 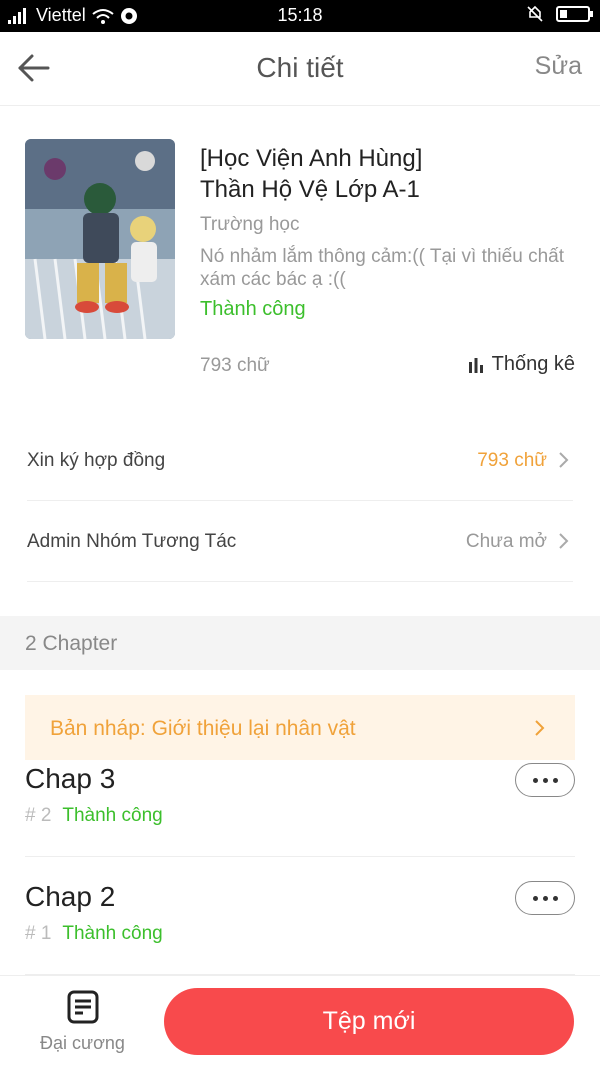 What do you see at coordinates (574, 14) in the screenshot?
I see `battery-icon` at bounding box center [574, 14].